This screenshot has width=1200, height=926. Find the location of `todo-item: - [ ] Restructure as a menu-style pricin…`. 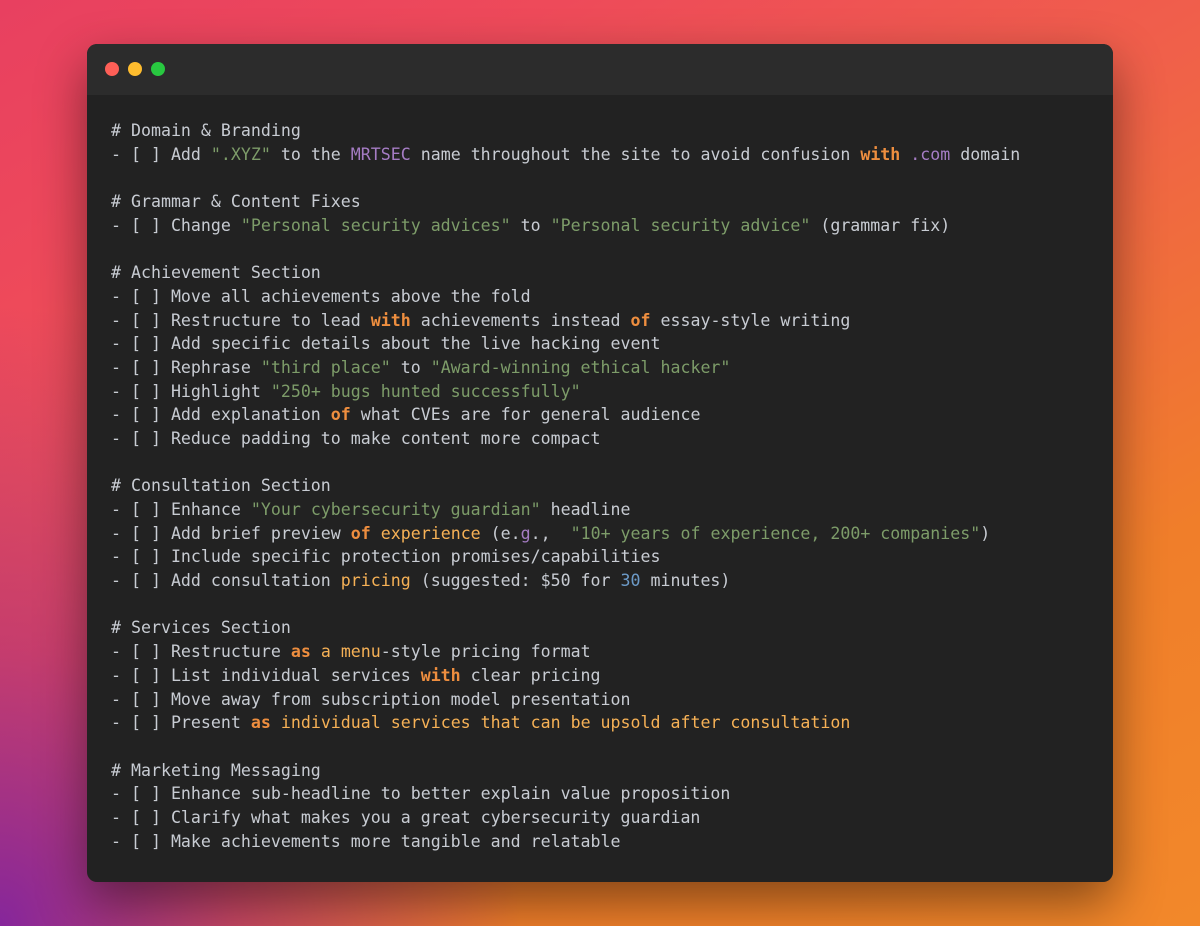

todo-item: - [ ] Restructure as a menu-style pricin… is located at coordinates (607, 652).